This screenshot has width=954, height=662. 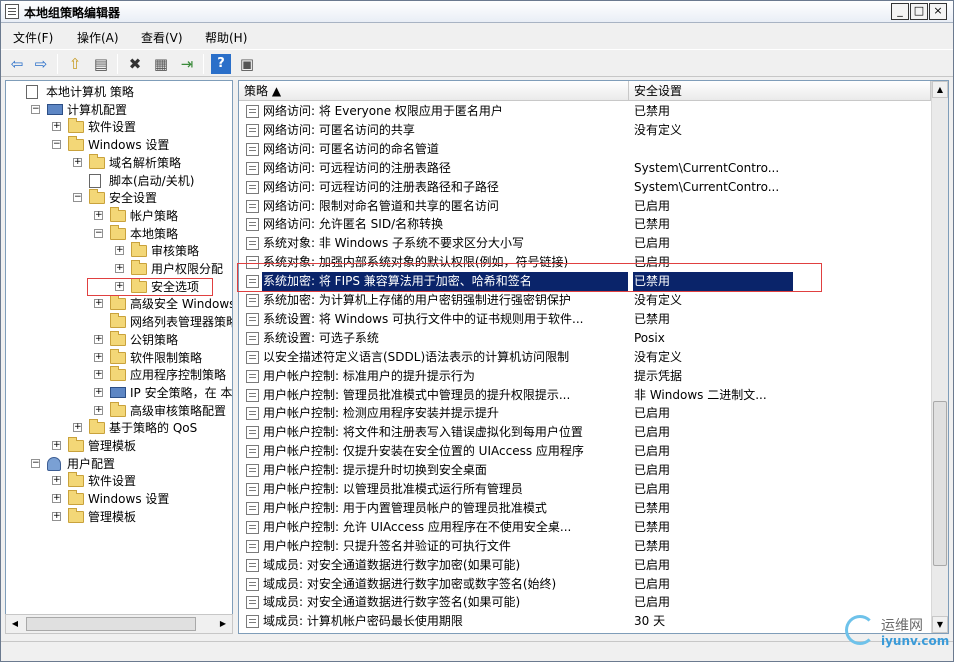 What do you see at coordinates (919, 11) in the screenshot?
I see `maximize-button: □` at bounding box center [919, 11].